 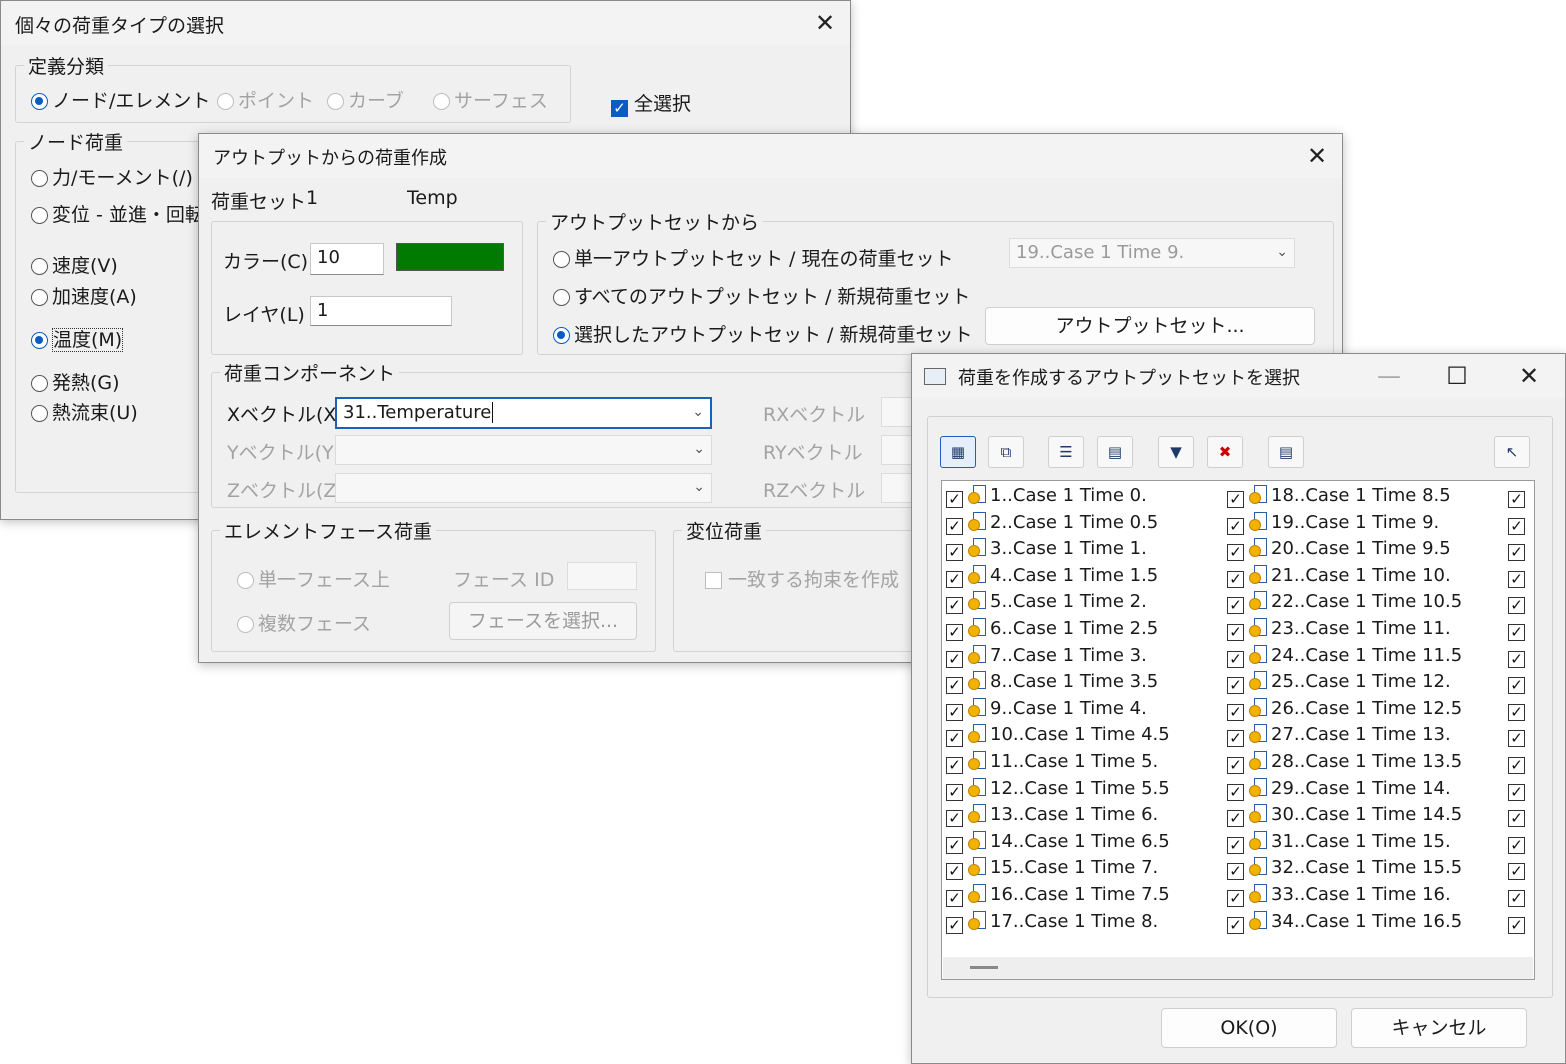 What do you see at coordinates (523, 488) in the screenshot?
I see `z-vector-dropdown: ⌄` at bounding box center [523, 488].